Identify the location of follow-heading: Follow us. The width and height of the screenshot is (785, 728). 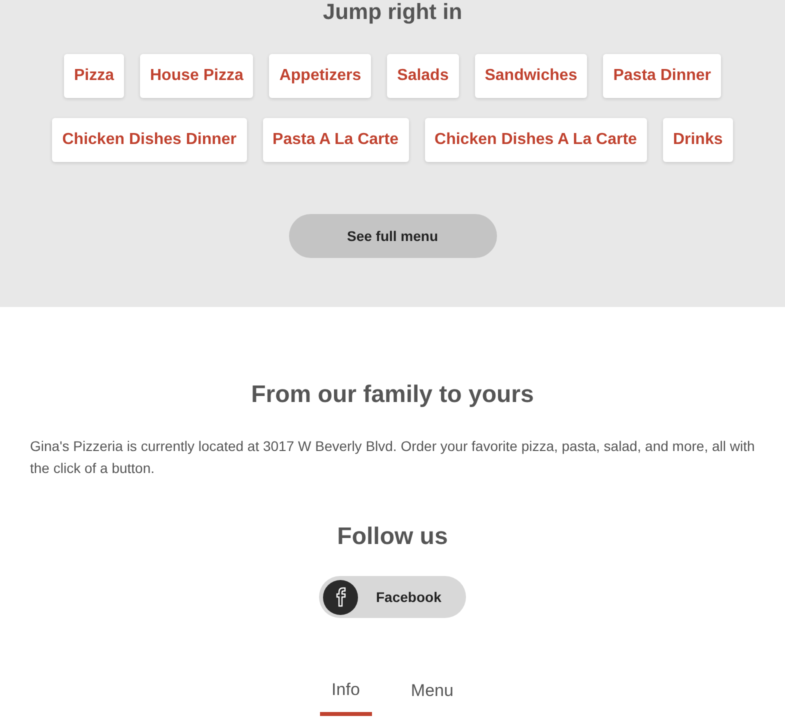
(392, 537).